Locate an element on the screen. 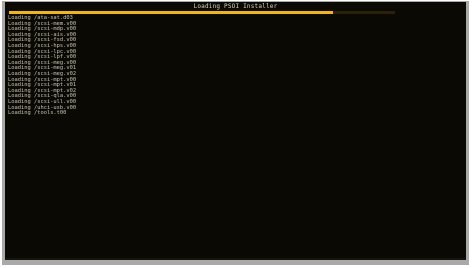  loading-progress-bar is located at coordinates (202, 12).